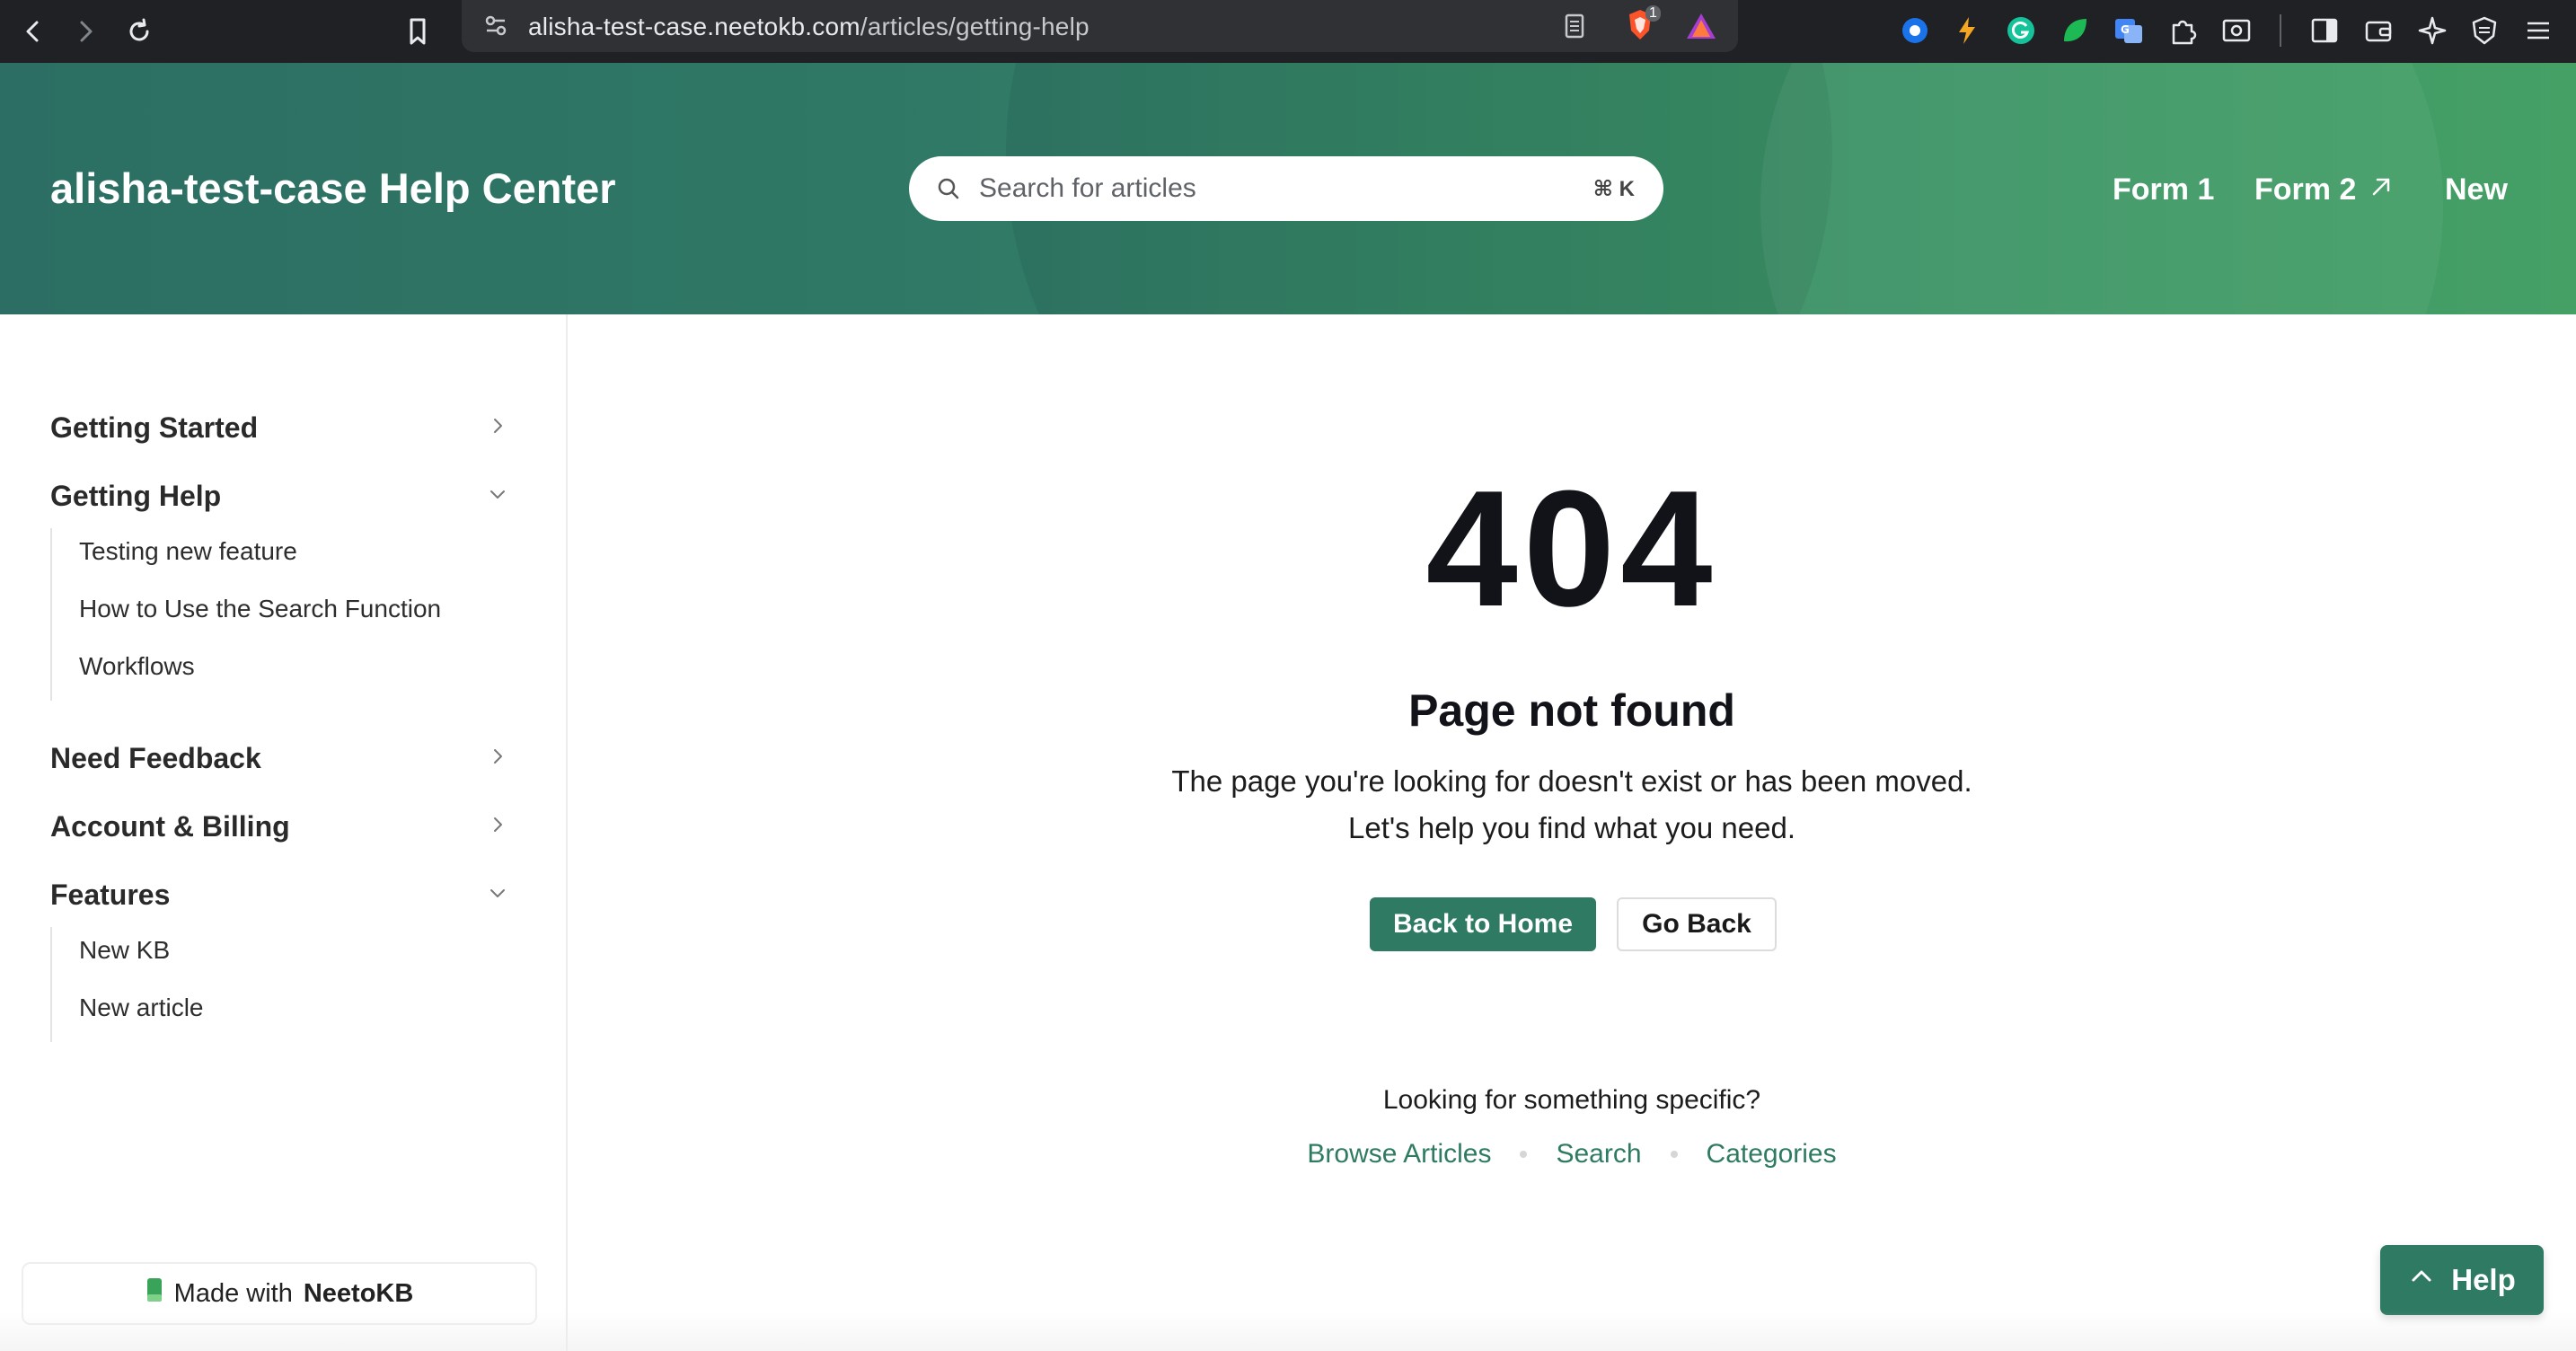 Image resolution: width=2576 pixels, height=1351 pixels. Describe the element at coordinates (1399, 1154) in the screenshot. I see `browse-articles-link: Browse Articles` at that location.